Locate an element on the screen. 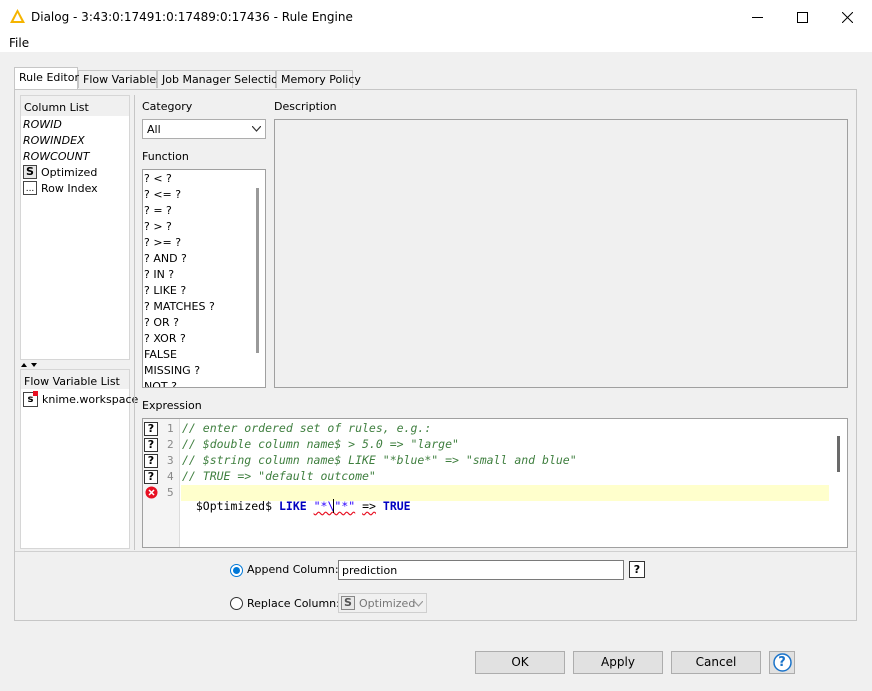  minimize-button is located at coordinates (757, 17).